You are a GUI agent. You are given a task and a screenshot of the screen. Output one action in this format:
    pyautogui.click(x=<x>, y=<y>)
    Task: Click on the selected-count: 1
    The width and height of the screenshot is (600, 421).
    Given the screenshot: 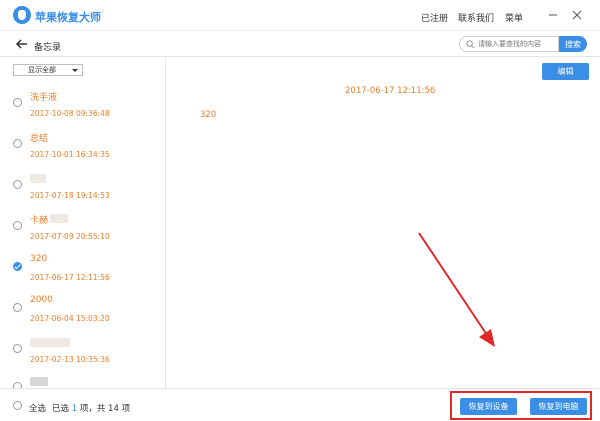 What is the action you would take?
    pyautogui.click(x=74, y=409)
    